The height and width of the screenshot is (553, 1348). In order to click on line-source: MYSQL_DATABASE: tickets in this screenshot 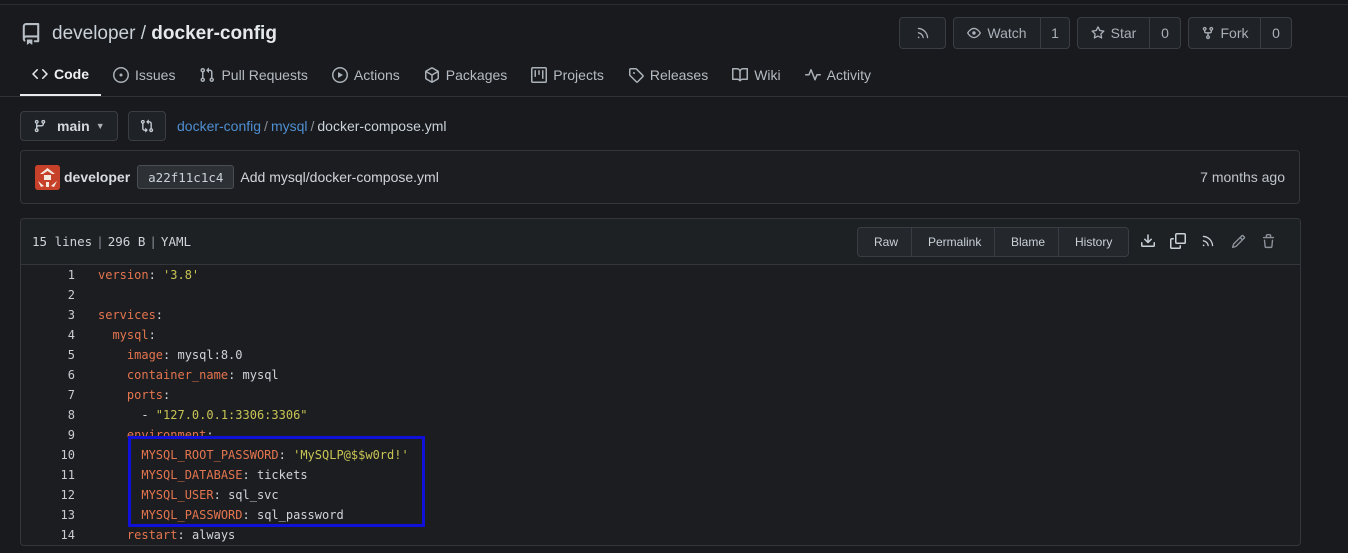, I will do `click(191, 475)`.